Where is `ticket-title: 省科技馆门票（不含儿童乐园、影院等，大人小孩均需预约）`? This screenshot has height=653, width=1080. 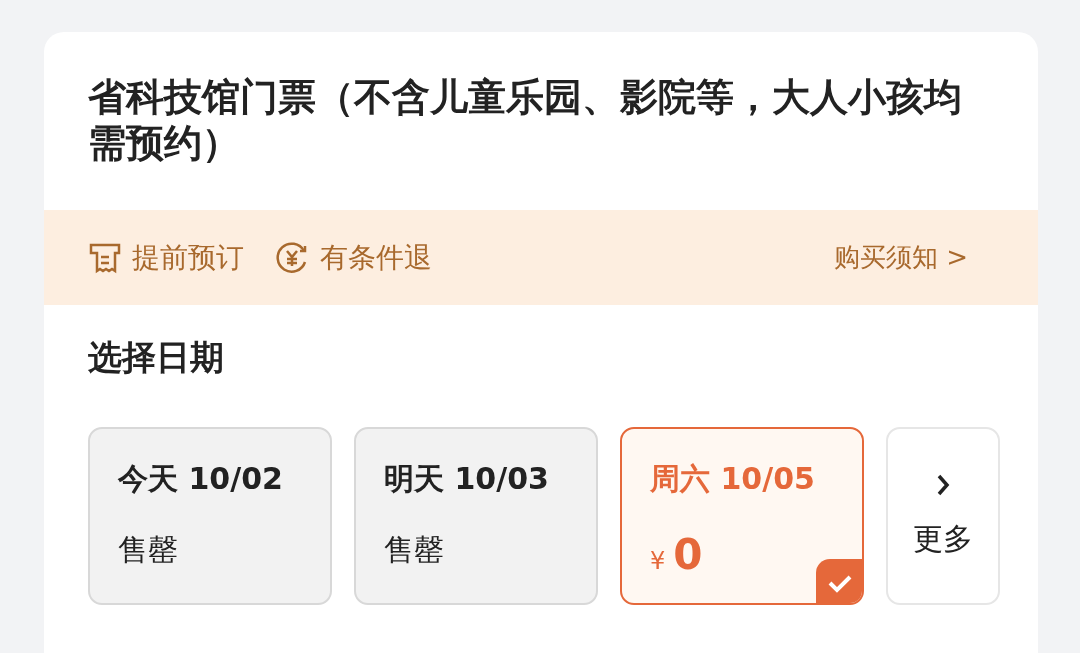 ticket-title: 省科技馆门票（不含儿童乐园、影院等，大人小孩均需预约） is located at coordinates (525, 120).